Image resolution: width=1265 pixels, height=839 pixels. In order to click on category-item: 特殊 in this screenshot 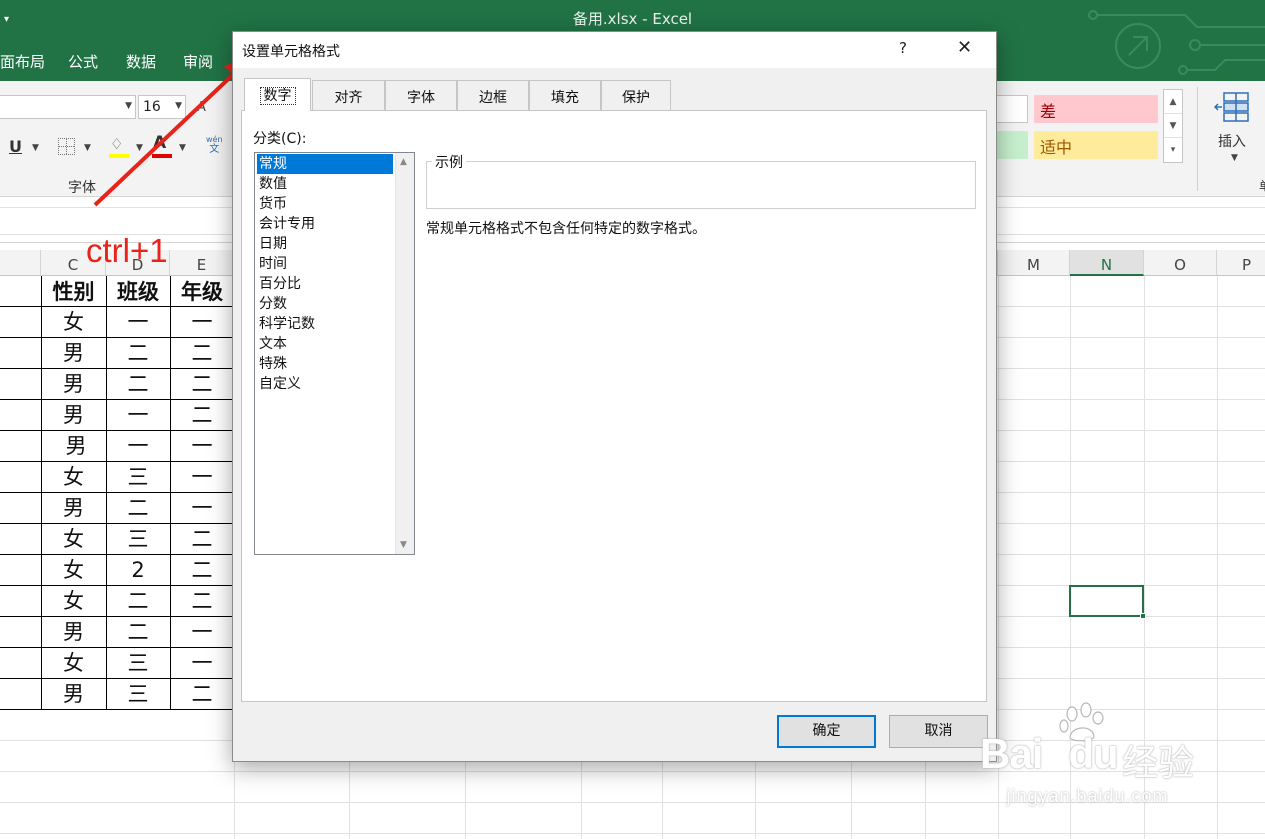, I will do `click(325, 364)`.